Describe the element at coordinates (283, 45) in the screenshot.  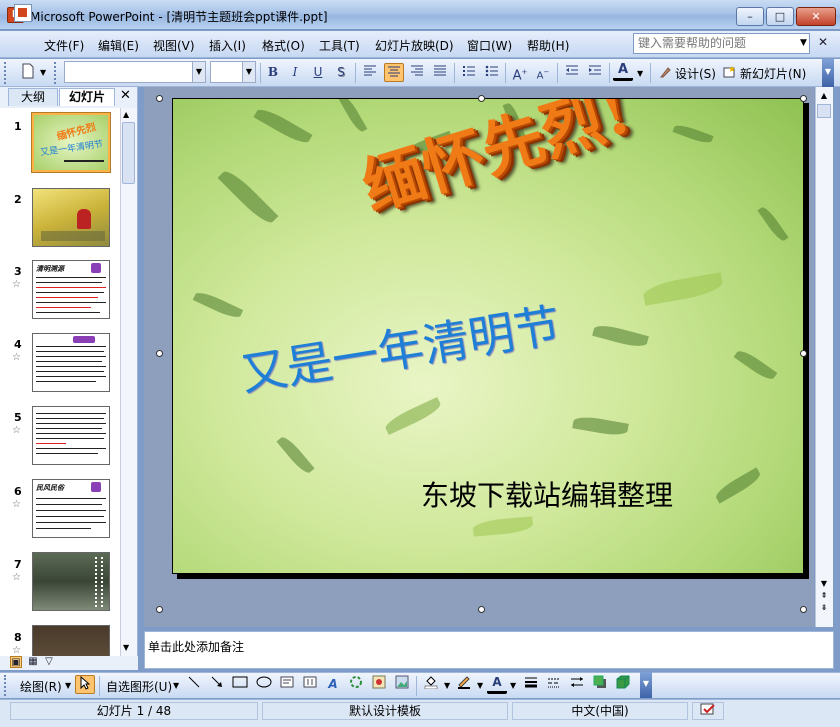
I see `menu-format: 格式(O)` at that location.